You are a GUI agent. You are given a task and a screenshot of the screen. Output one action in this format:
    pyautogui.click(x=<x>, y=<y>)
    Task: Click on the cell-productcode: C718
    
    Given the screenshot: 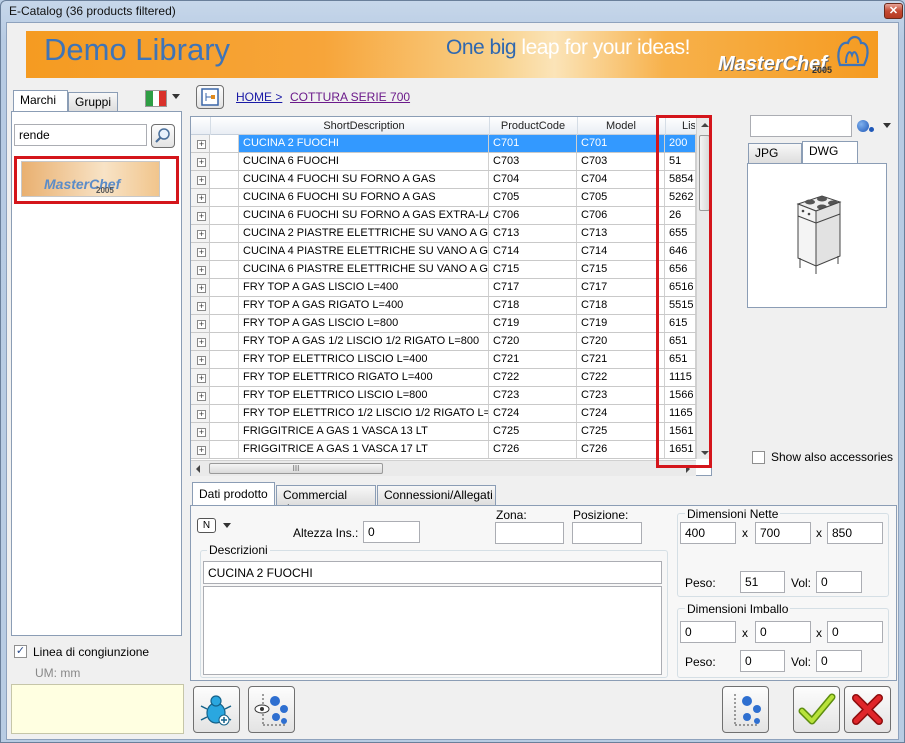 What is the action you would take?
    pyautogui.click(x=533, y=305)
    